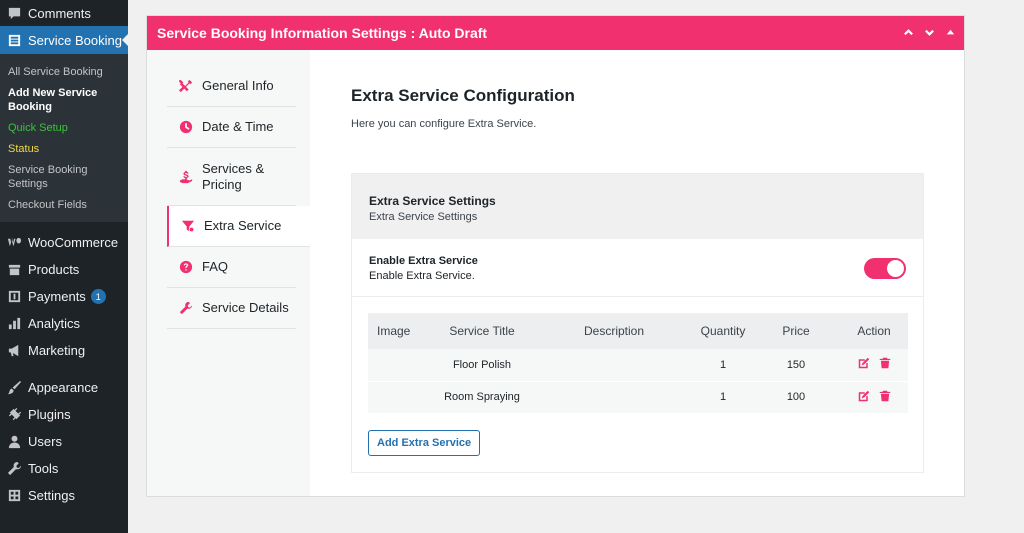 The image size is (1024, 533). I want to click on menu-item-users: Users, so click(64, 441).